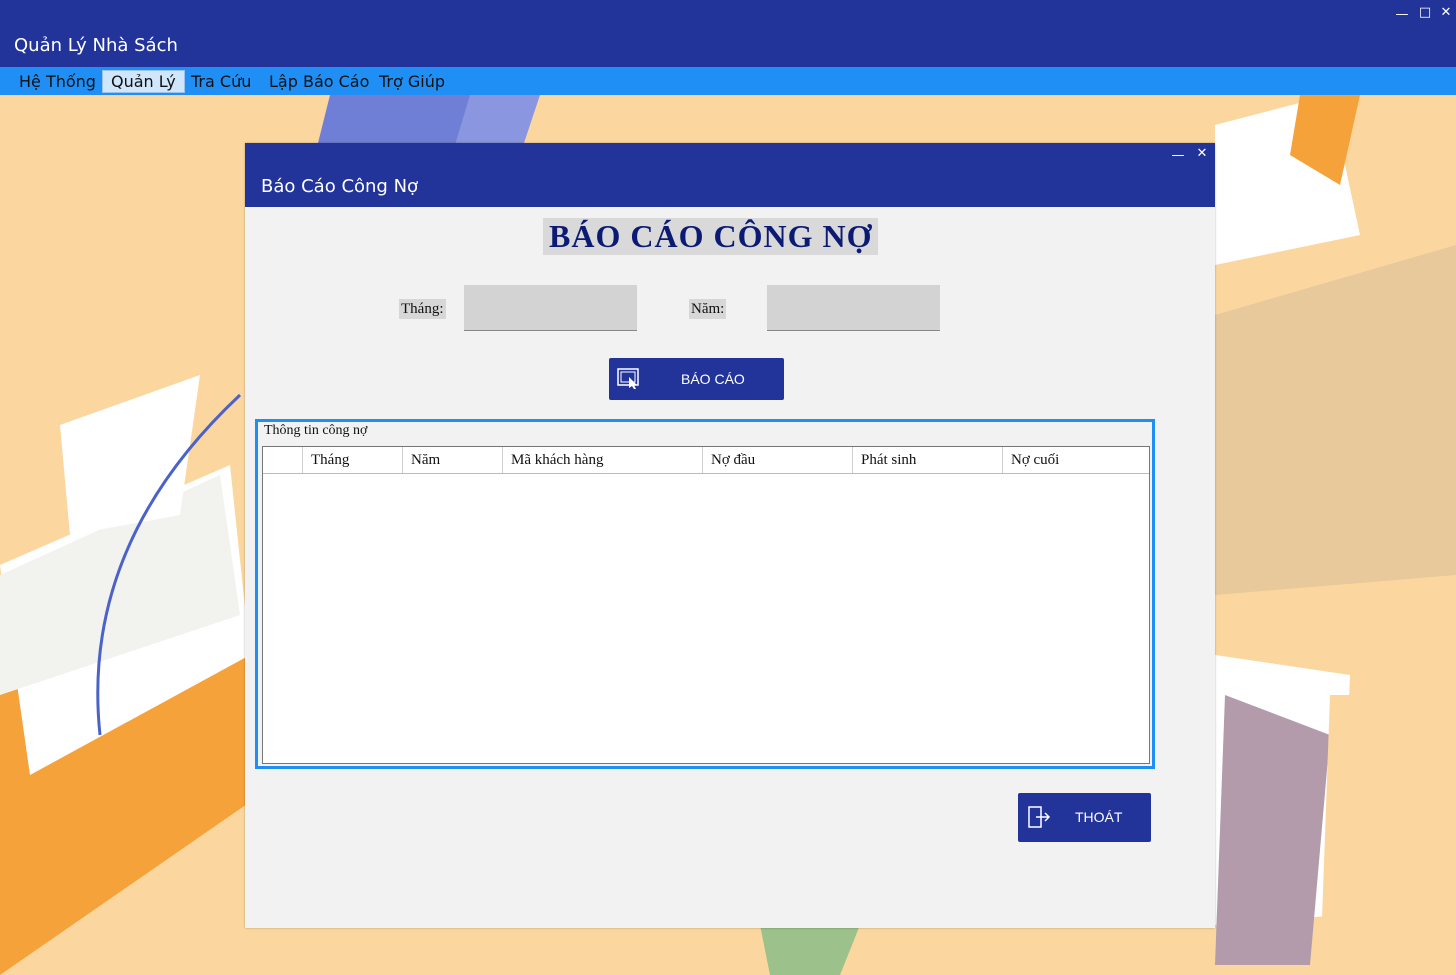  I want to click on report-window-titlebar: Báo Cáo Công Nợ — ✕, so click(730, 175).